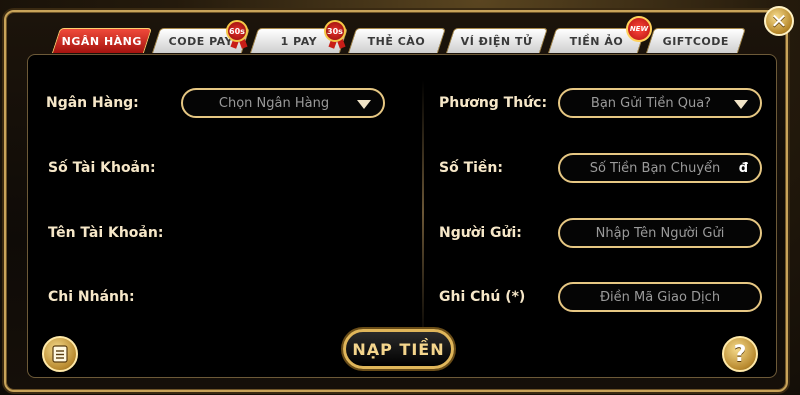  What do you see at coordinates (102, 40) in the screenshot?
I see `tab-ngan-hang: NGÂN HÀNG` at bounding box center [102, 40].